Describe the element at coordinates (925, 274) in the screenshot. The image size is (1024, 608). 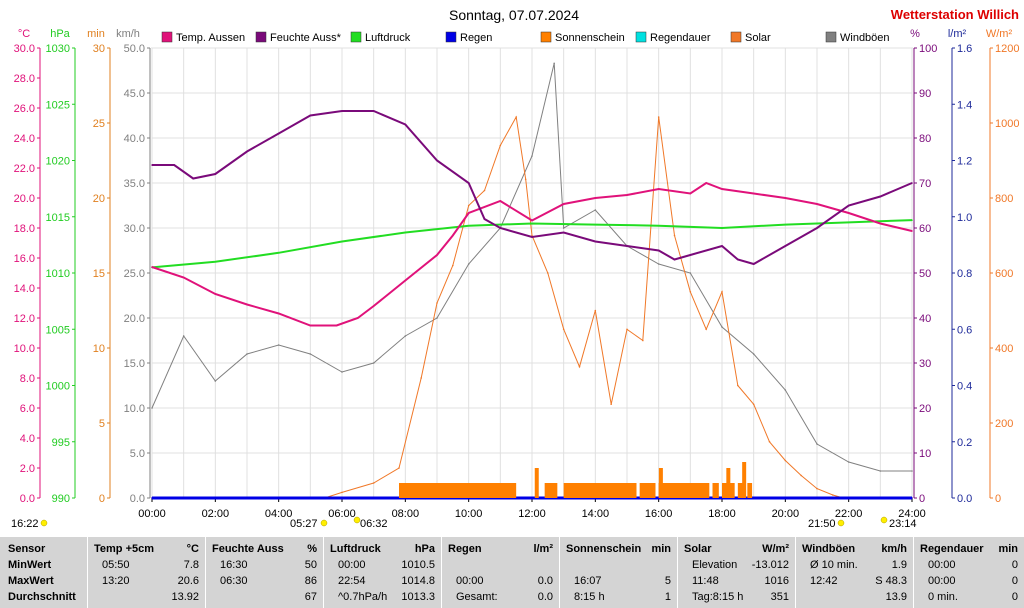
I see `percent-tick-label: 50` at that location.